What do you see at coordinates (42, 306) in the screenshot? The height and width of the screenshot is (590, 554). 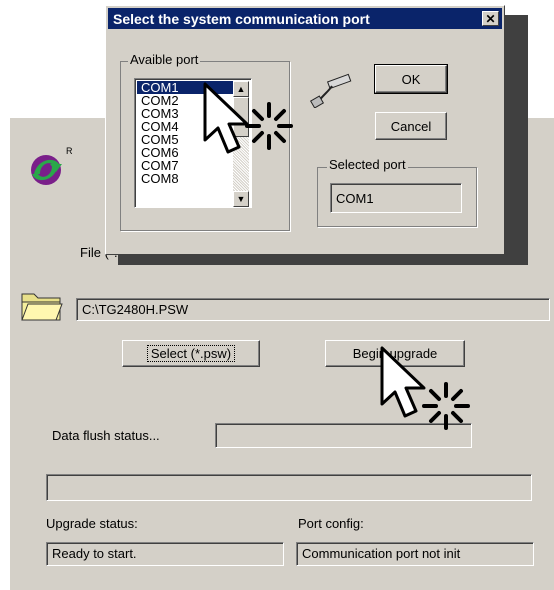 I see `folder-icon` at bounding box center [42, 306].